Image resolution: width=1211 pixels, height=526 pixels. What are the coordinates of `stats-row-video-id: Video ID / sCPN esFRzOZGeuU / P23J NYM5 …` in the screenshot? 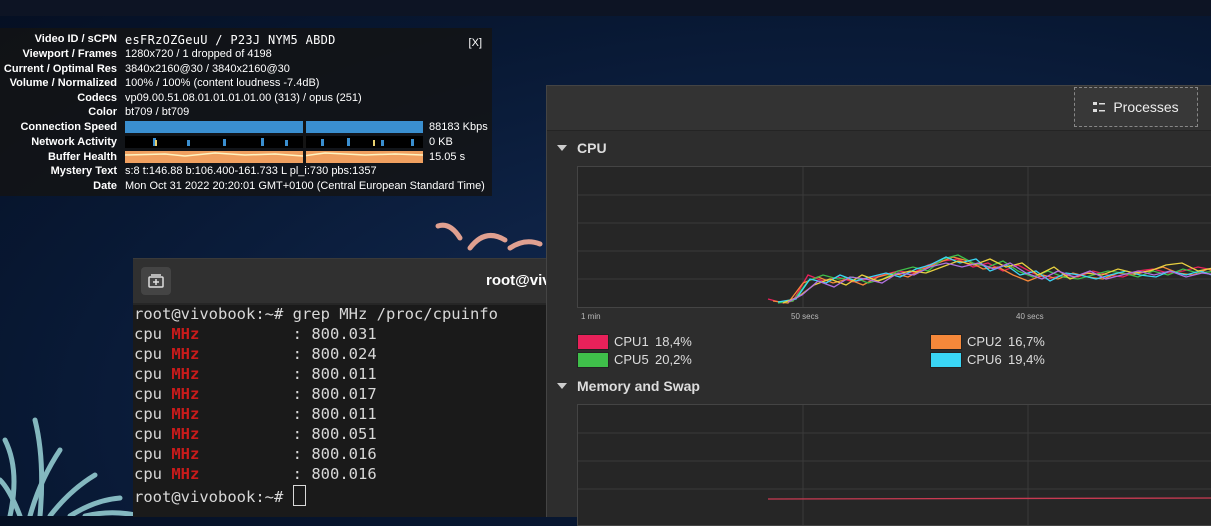 It's located at (246, 40).